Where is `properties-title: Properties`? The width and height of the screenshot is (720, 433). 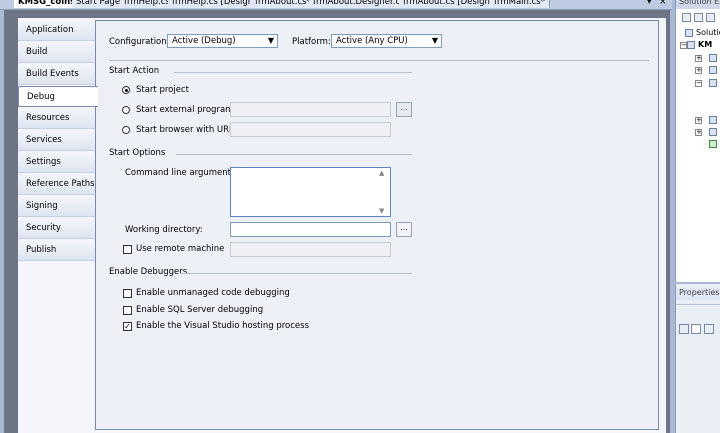
properties-title: Properties is located at coordinates (698, 294).